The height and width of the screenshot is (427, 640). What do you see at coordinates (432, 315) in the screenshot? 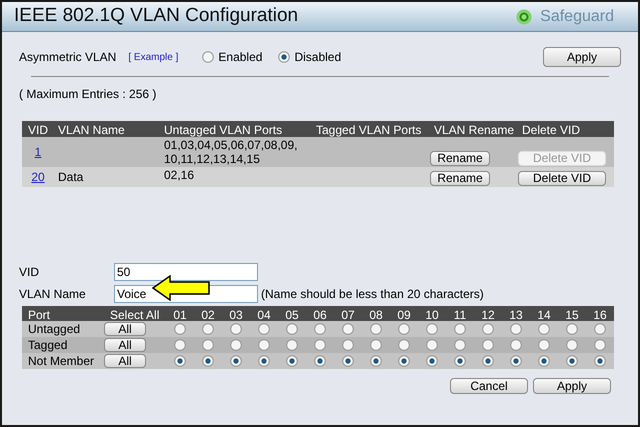
I see `column-header: 10` at bounding box center [432, 315].